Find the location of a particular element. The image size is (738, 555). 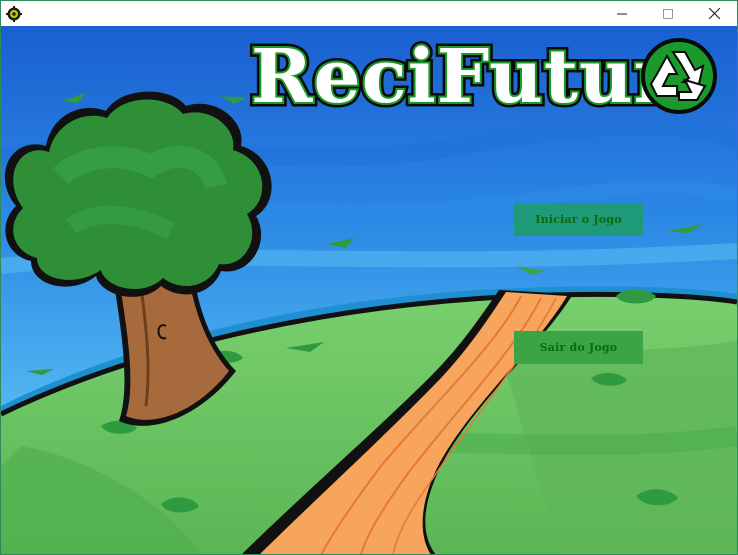

close-icon is located at coordinates (714, 13).